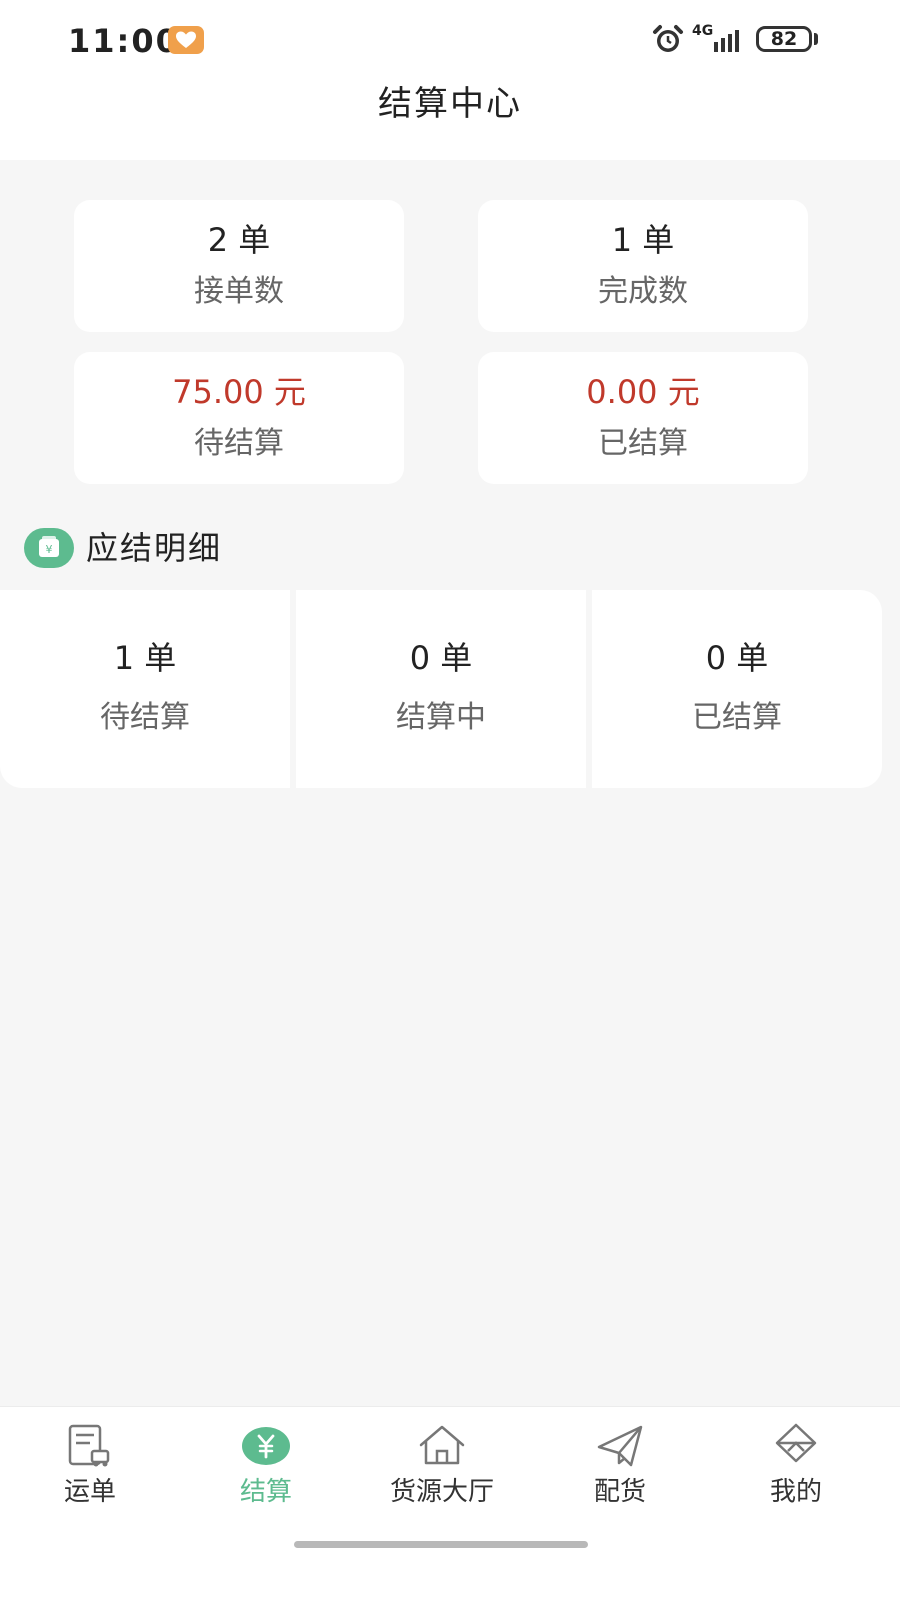 The width and height of the screenshot is (900, 1601). Describe the element at coordinates (620, 1446) in the screenshot. I see `paper-plane-icon` at that location.